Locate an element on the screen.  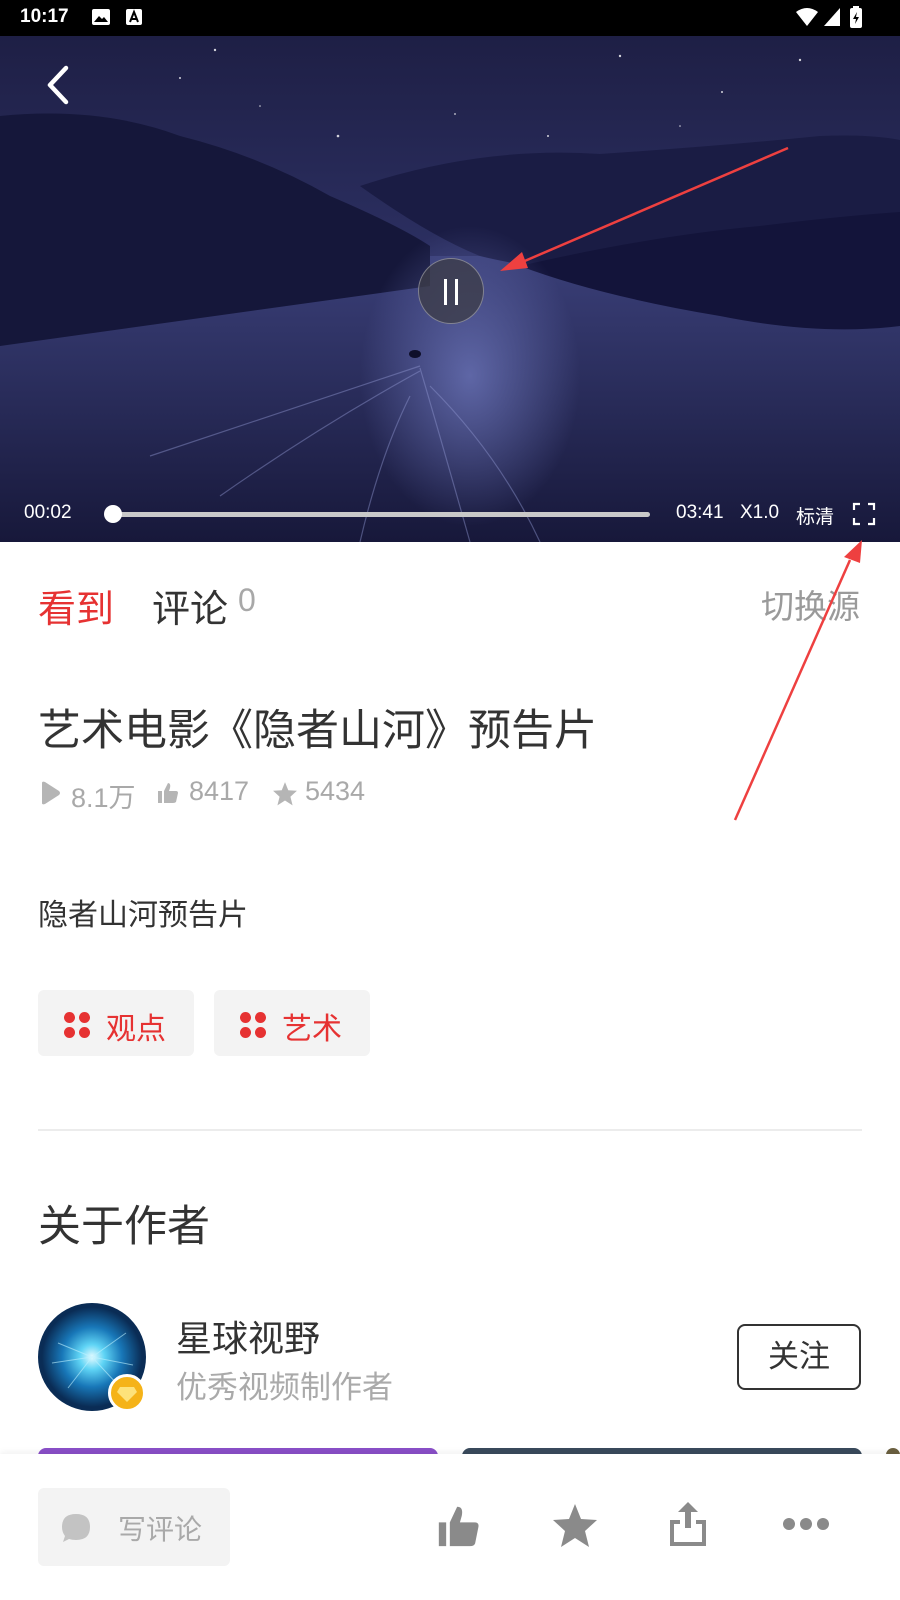
follow-button: 关注 is located at coordinates (799, 1357).